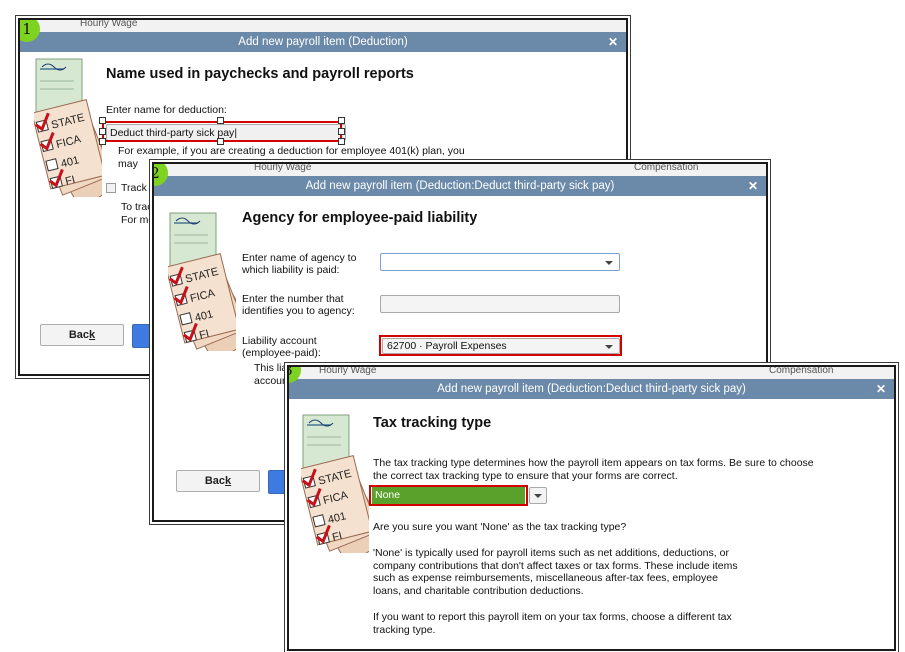 The image size is (905, 652). I want to click on dialog-title: Add new payroll item (Deduction), so click(323, 42).